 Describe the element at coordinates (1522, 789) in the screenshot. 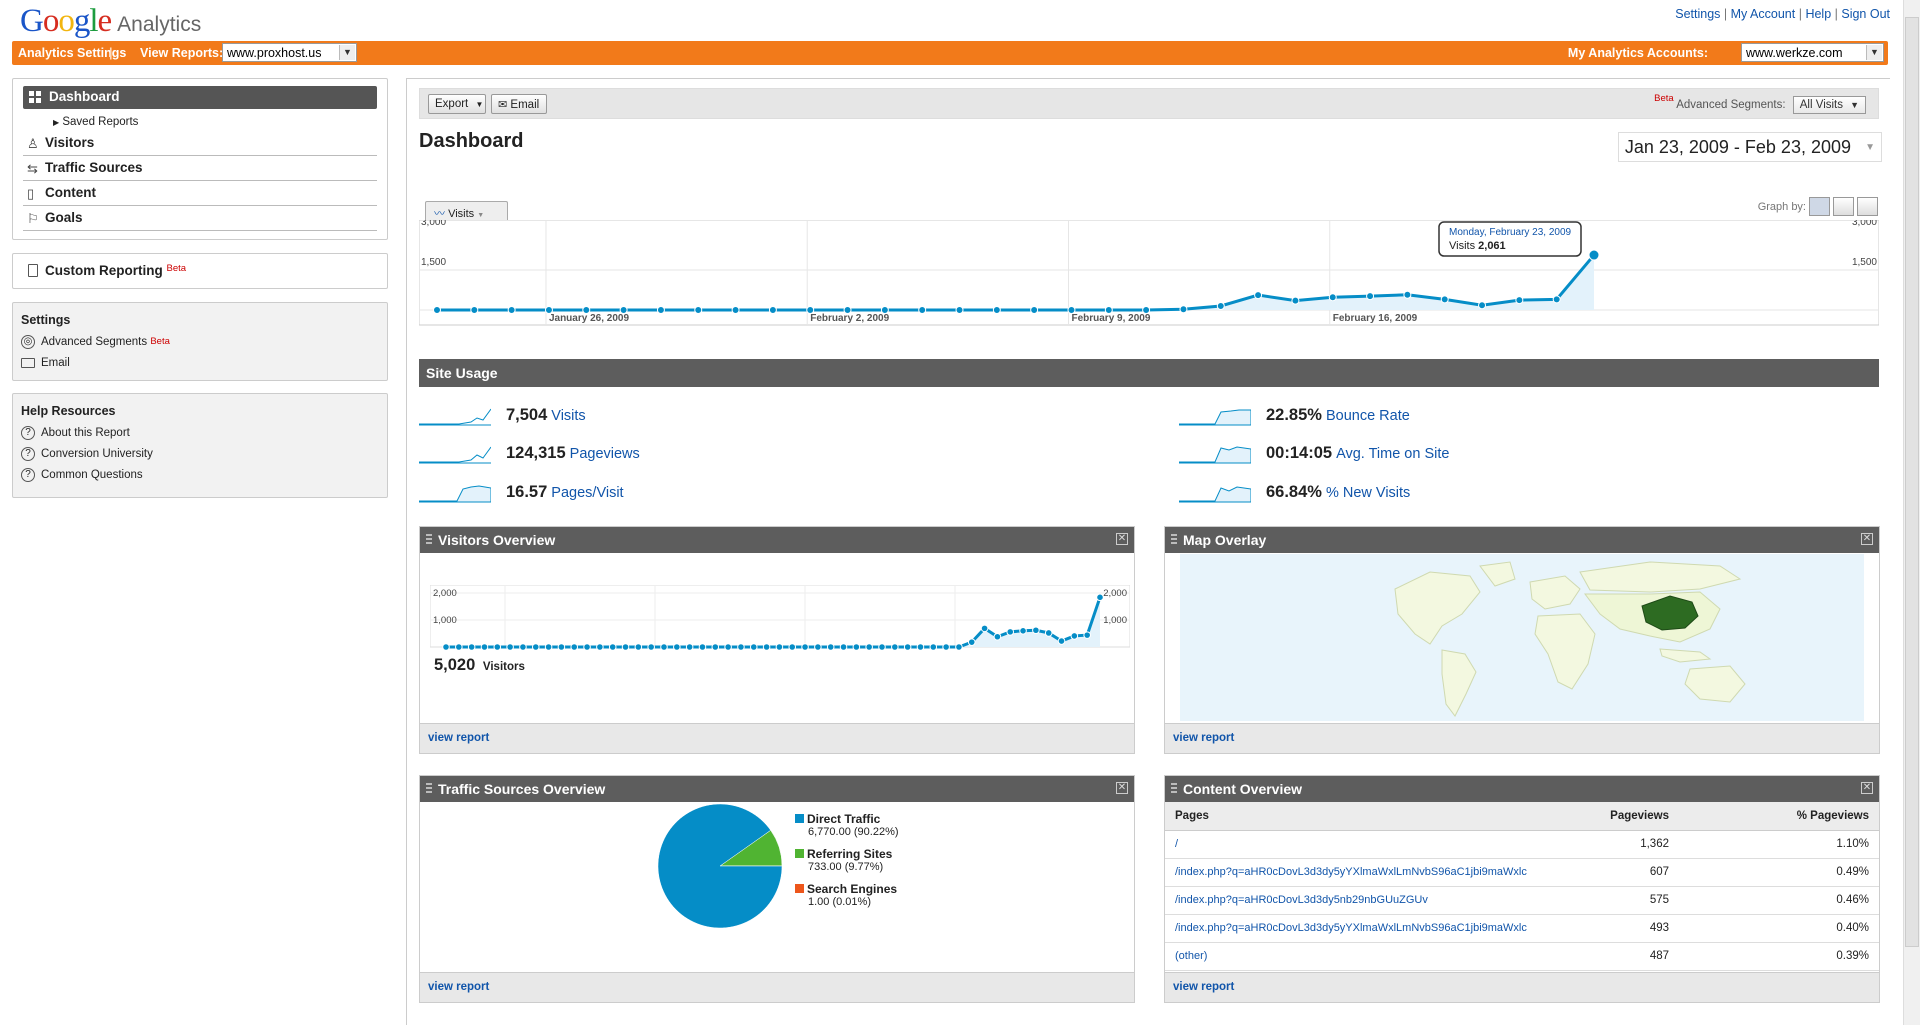

I see `panel-header: Content Overview ✕` at that location.